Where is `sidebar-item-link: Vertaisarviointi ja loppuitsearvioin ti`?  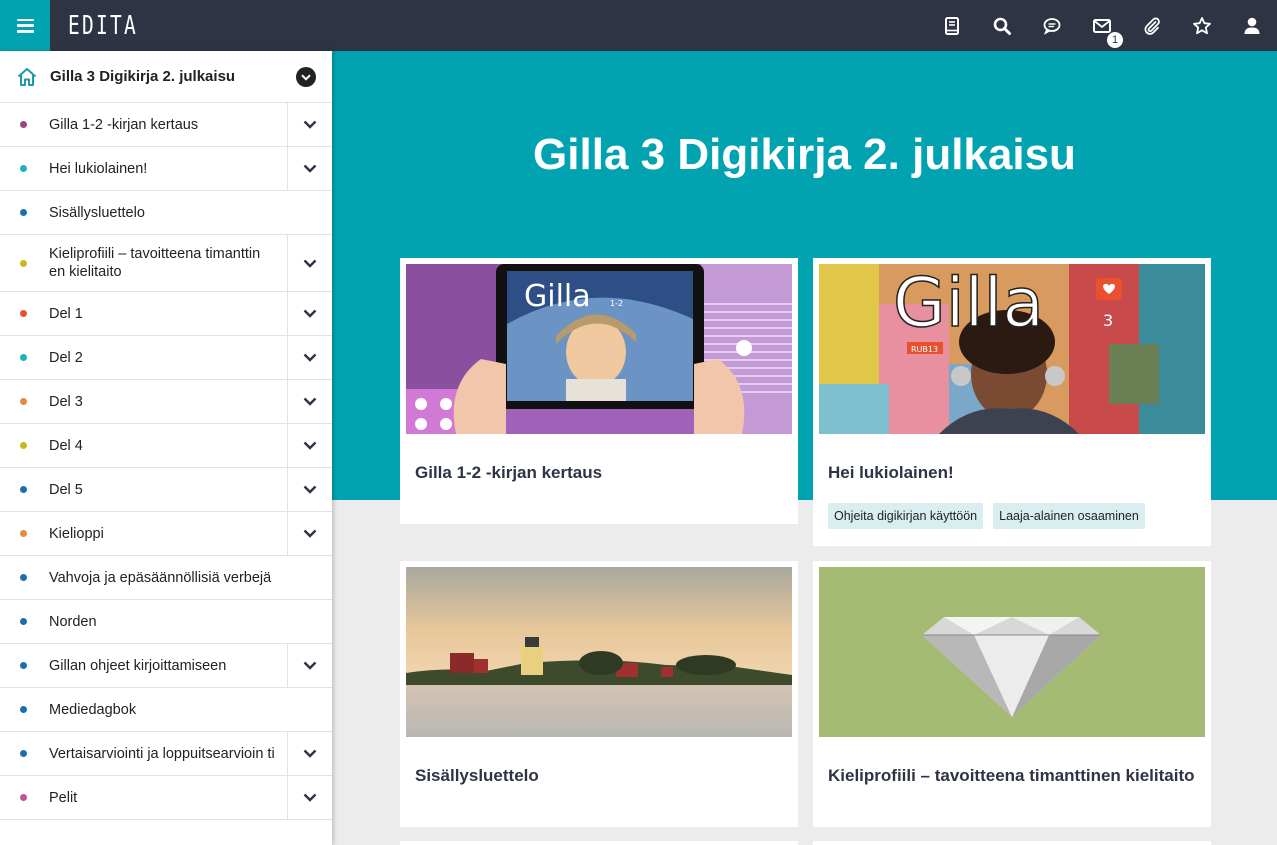
sidebar-item-link: Vertaisarviointi ja loppuitsearvioin ti is located at coordinates (143, 753).